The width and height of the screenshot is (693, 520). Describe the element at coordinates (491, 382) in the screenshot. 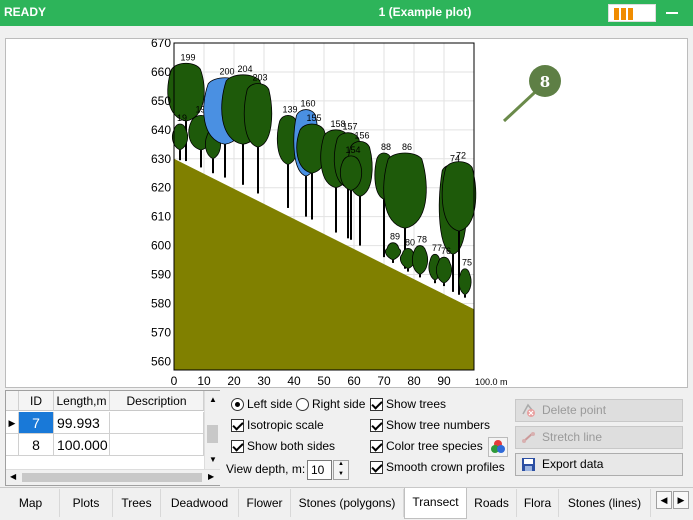

I see `x-axis-end-label: 100.0 m` at that location.